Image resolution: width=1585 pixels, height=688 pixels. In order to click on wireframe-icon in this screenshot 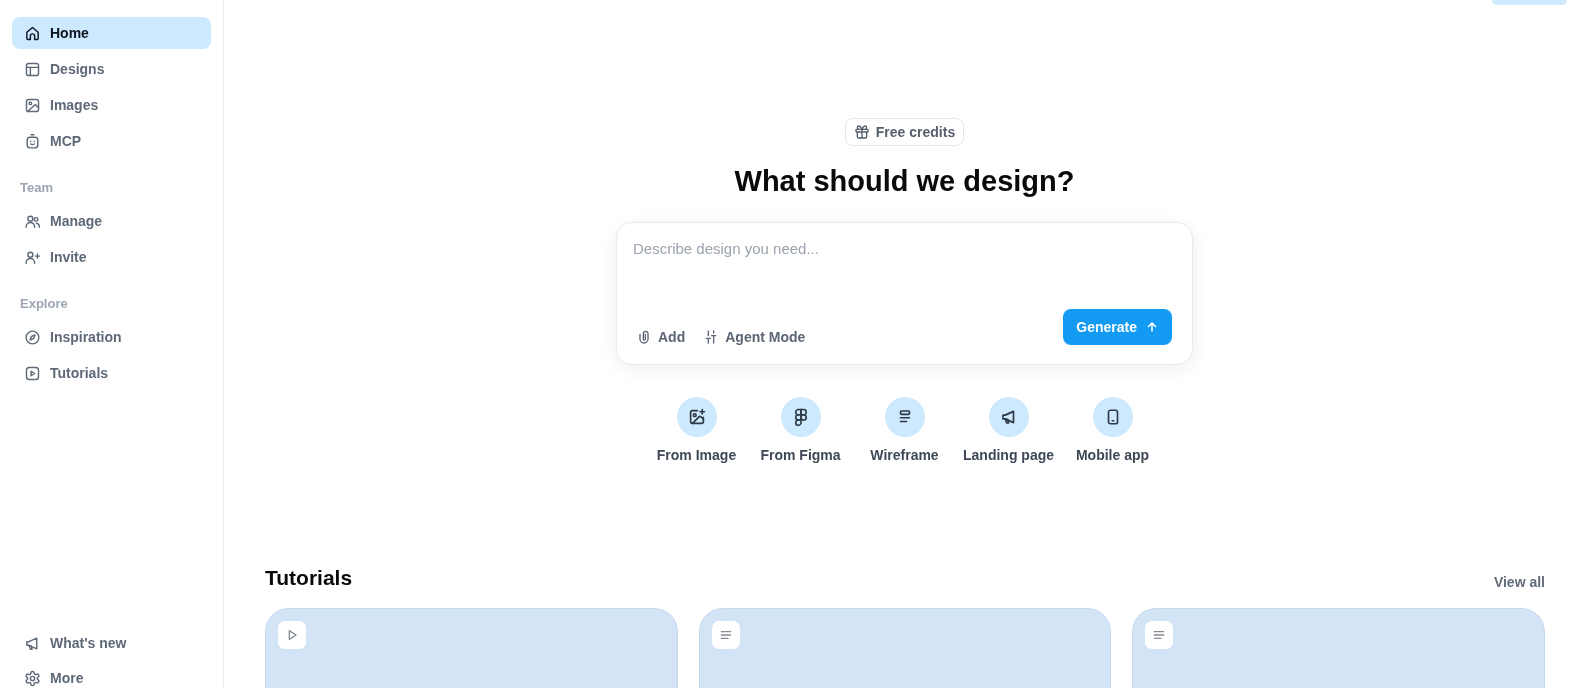, I will do `click(904, 417)`.